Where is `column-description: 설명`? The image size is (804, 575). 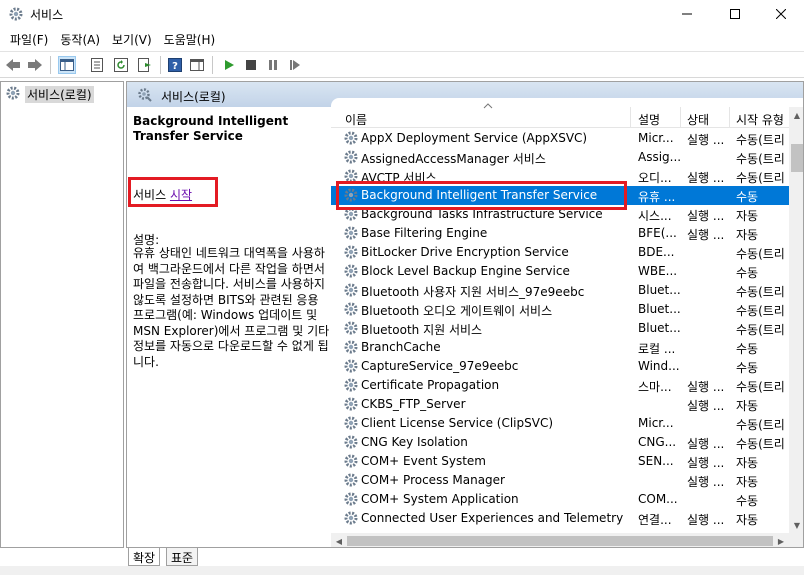 column-description: 설명 is located at coordinates (649, 119).